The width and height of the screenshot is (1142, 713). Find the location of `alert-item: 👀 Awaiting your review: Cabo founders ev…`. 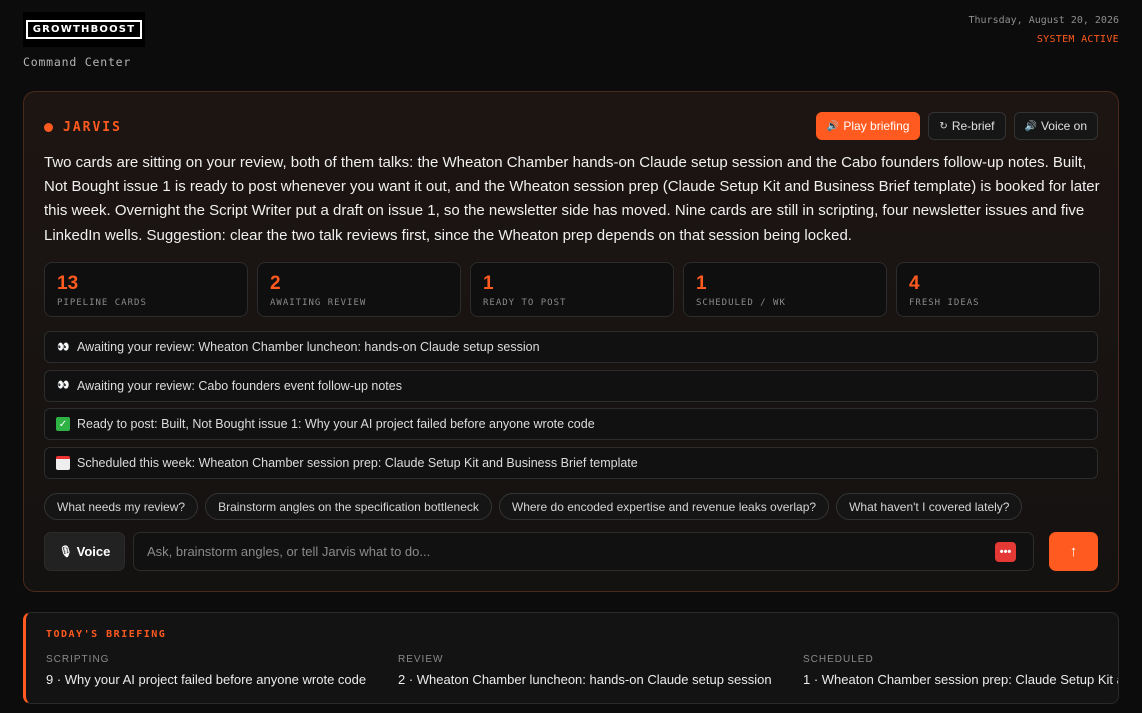

alert-item: 👀 Awaiting your review: Cabo founders ev… is located at coordinates (571, 385).